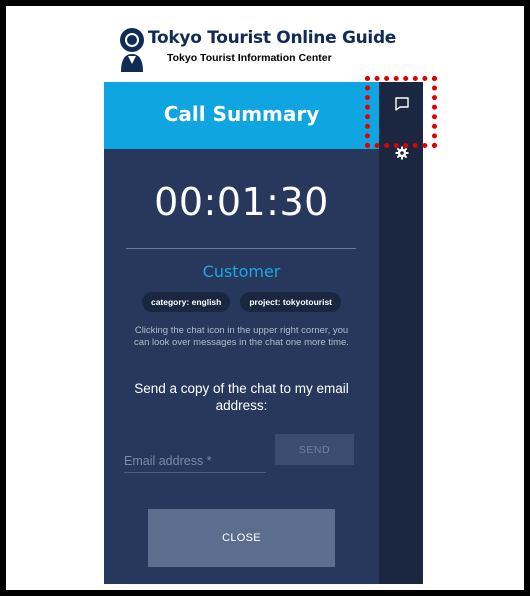 This screenshot has height=596, width=530. I want to click on close-button: CLOSE, so click(241, 538).